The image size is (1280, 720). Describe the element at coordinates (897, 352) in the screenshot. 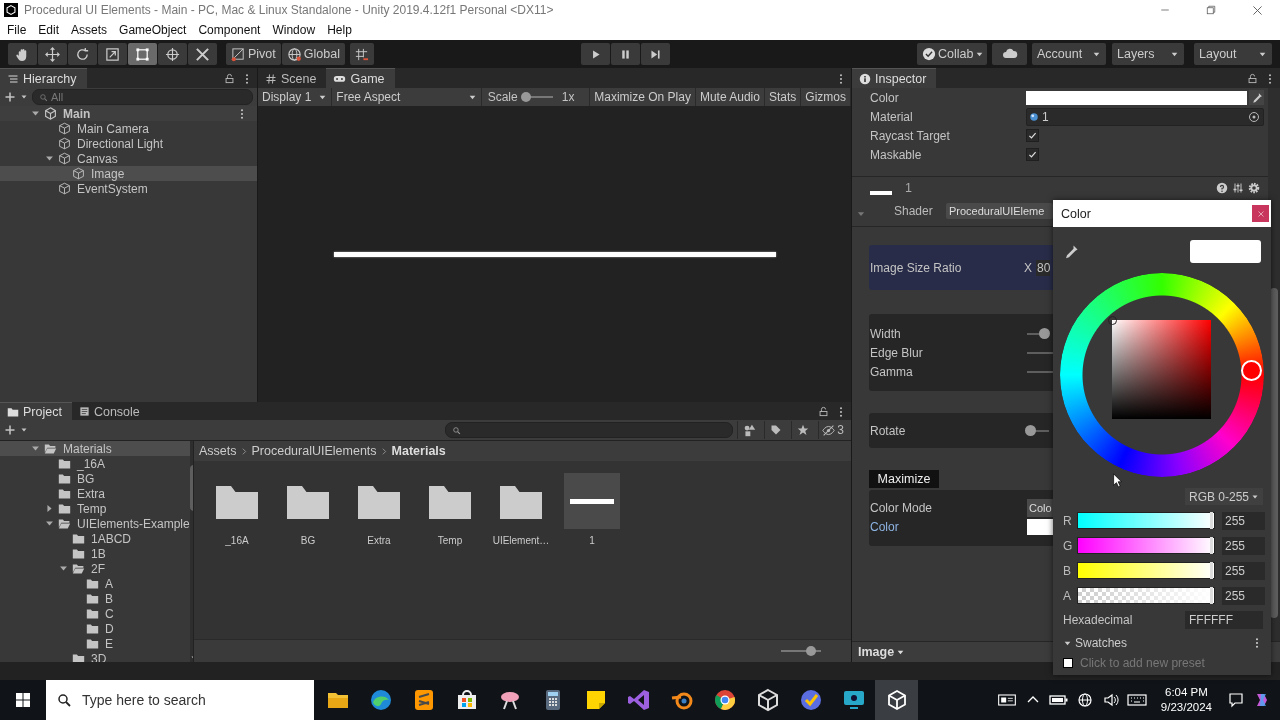

I see `field-label: Edge Blur` at that location.